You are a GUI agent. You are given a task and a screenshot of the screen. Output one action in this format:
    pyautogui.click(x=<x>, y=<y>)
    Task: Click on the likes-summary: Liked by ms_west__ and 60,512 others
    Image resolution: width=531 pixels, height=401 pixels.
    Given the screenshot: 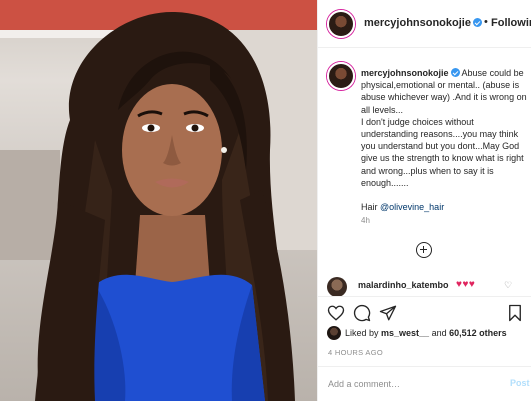 What is the action you would take?
    pyautogui.click(x=424, y=333)
    